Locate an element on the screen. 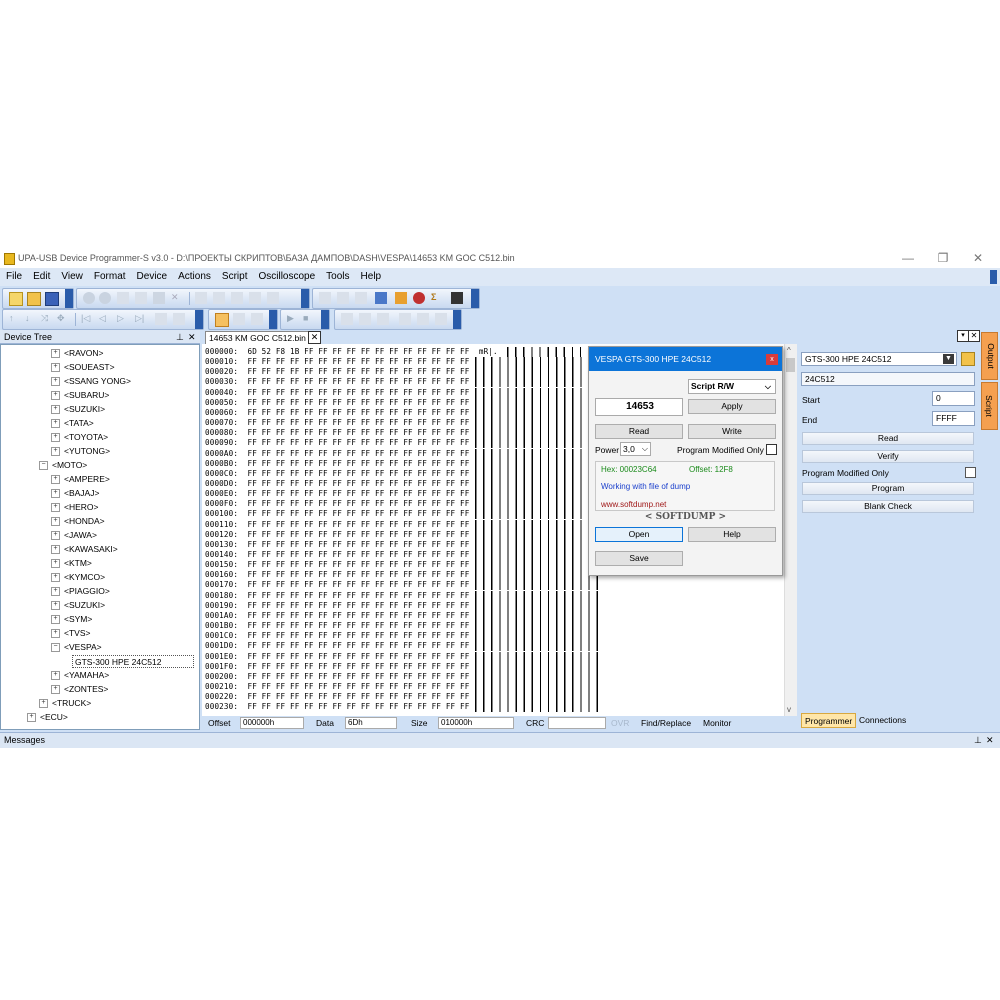 The height and width of the screenshot is (1000, 1000). messages-pane: Messages ⊥ ✕ is located at coordinates (500, 740).